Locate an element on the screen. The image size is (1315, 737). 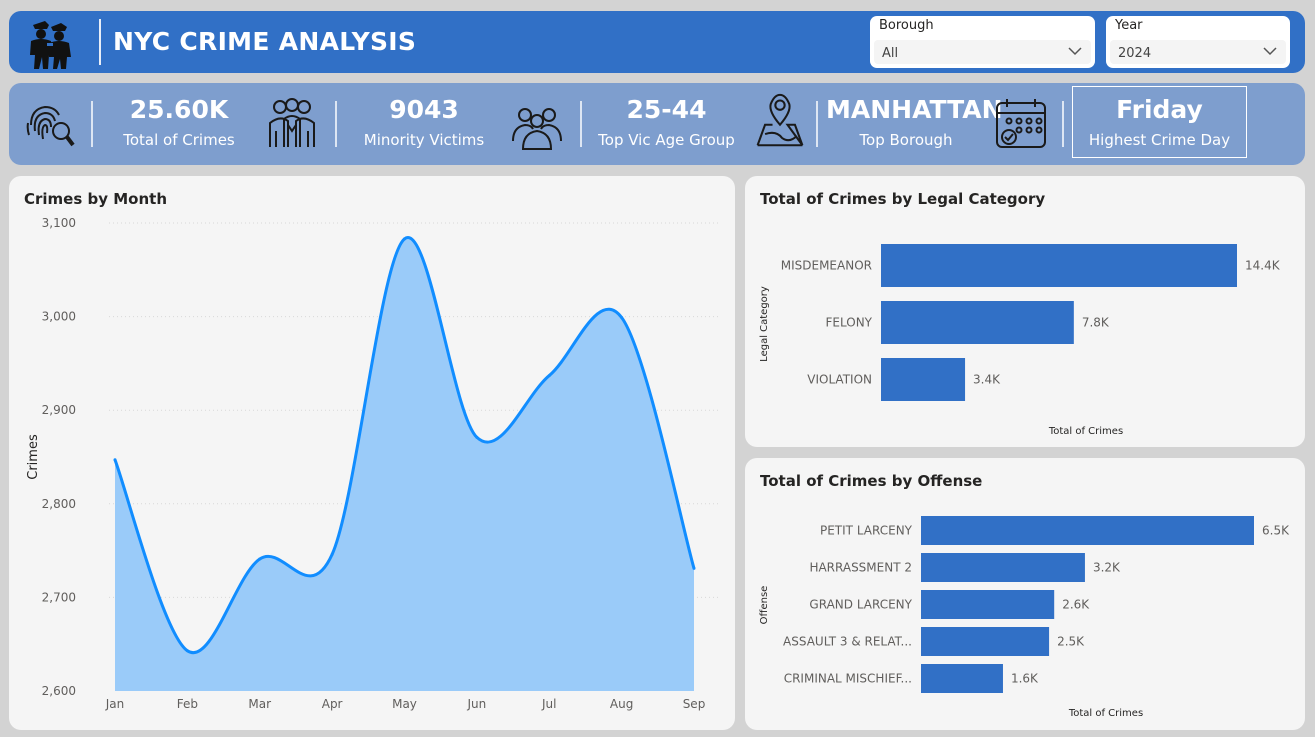
header-bar: NYC CRIME ANALYSIS Borough All Year 2024 is located at coordinates (657, 42).